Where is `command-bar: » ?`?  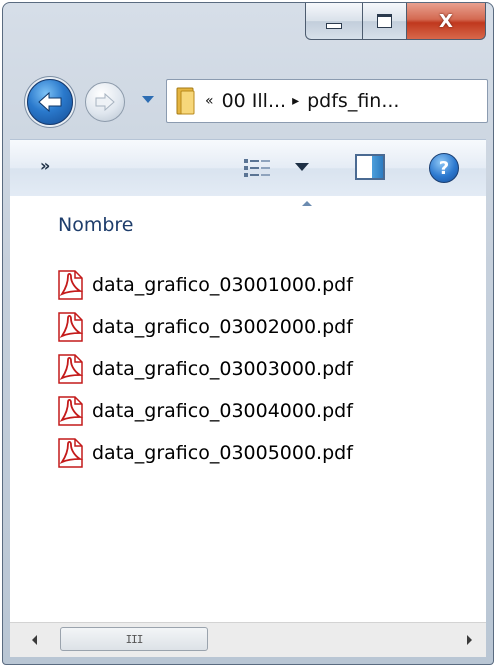
command-bar: » ? is located at coordinates (248, 168).